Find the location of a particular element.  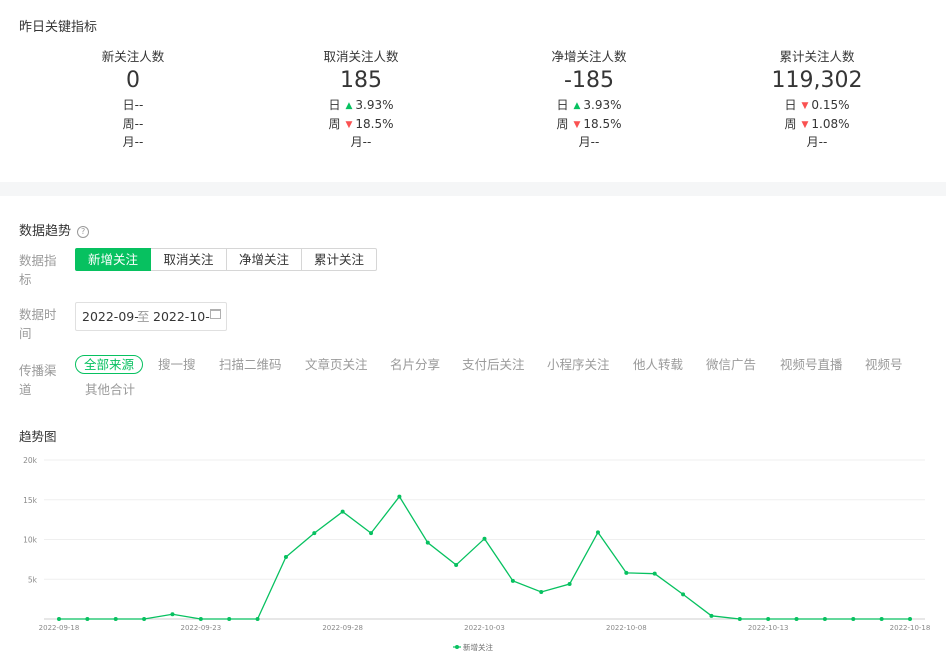

kpi-week: 周-- is located at coordinates (133, 123).